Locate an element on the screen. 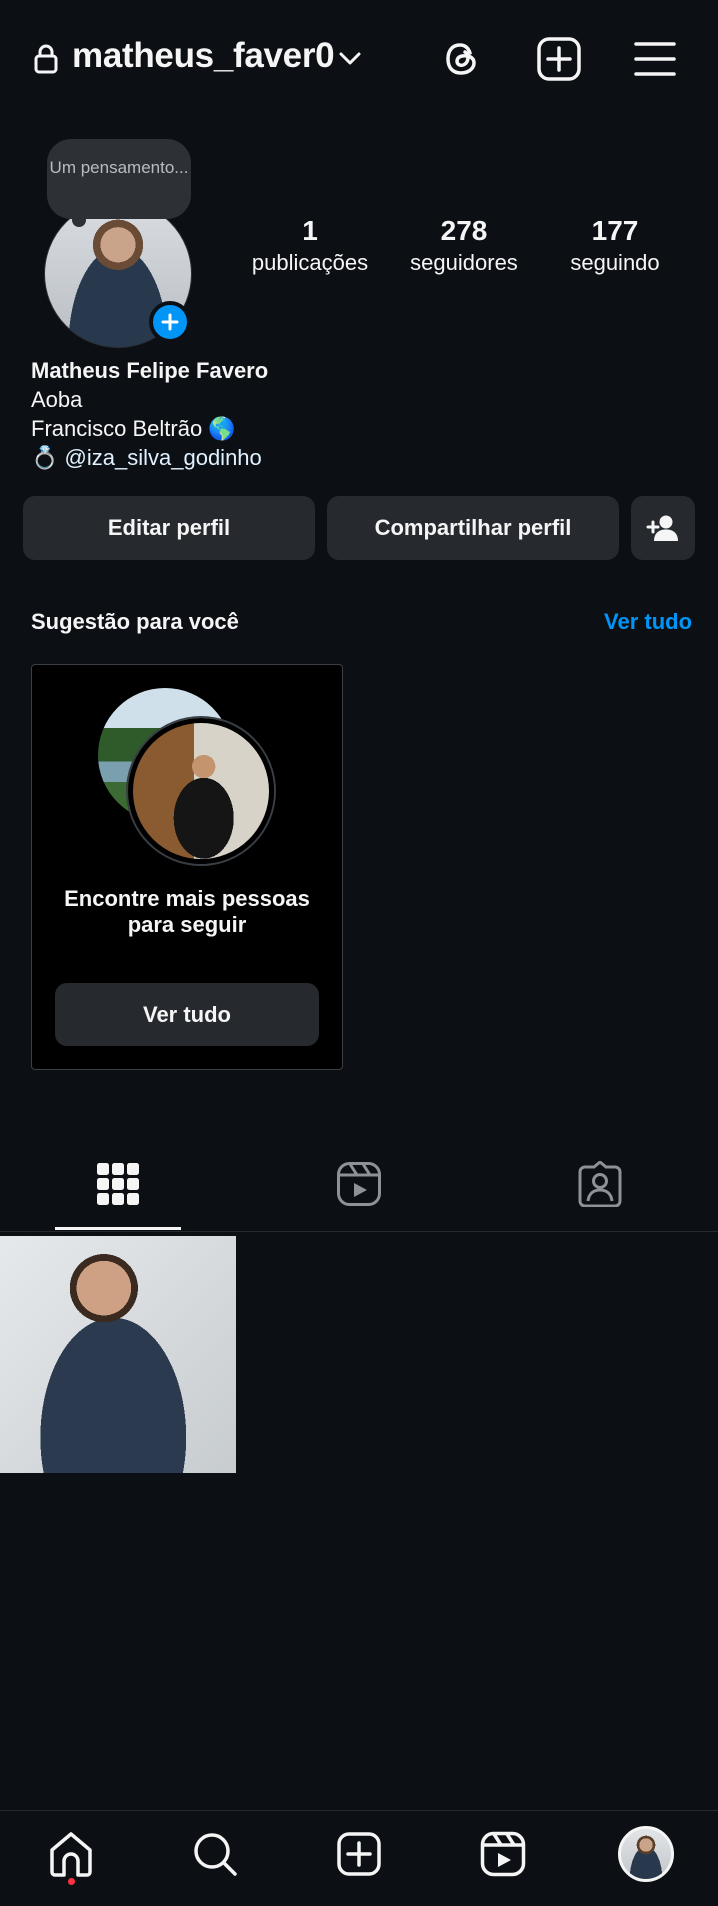  following-count: 177 seguindo is located at coordinates (615, 246).